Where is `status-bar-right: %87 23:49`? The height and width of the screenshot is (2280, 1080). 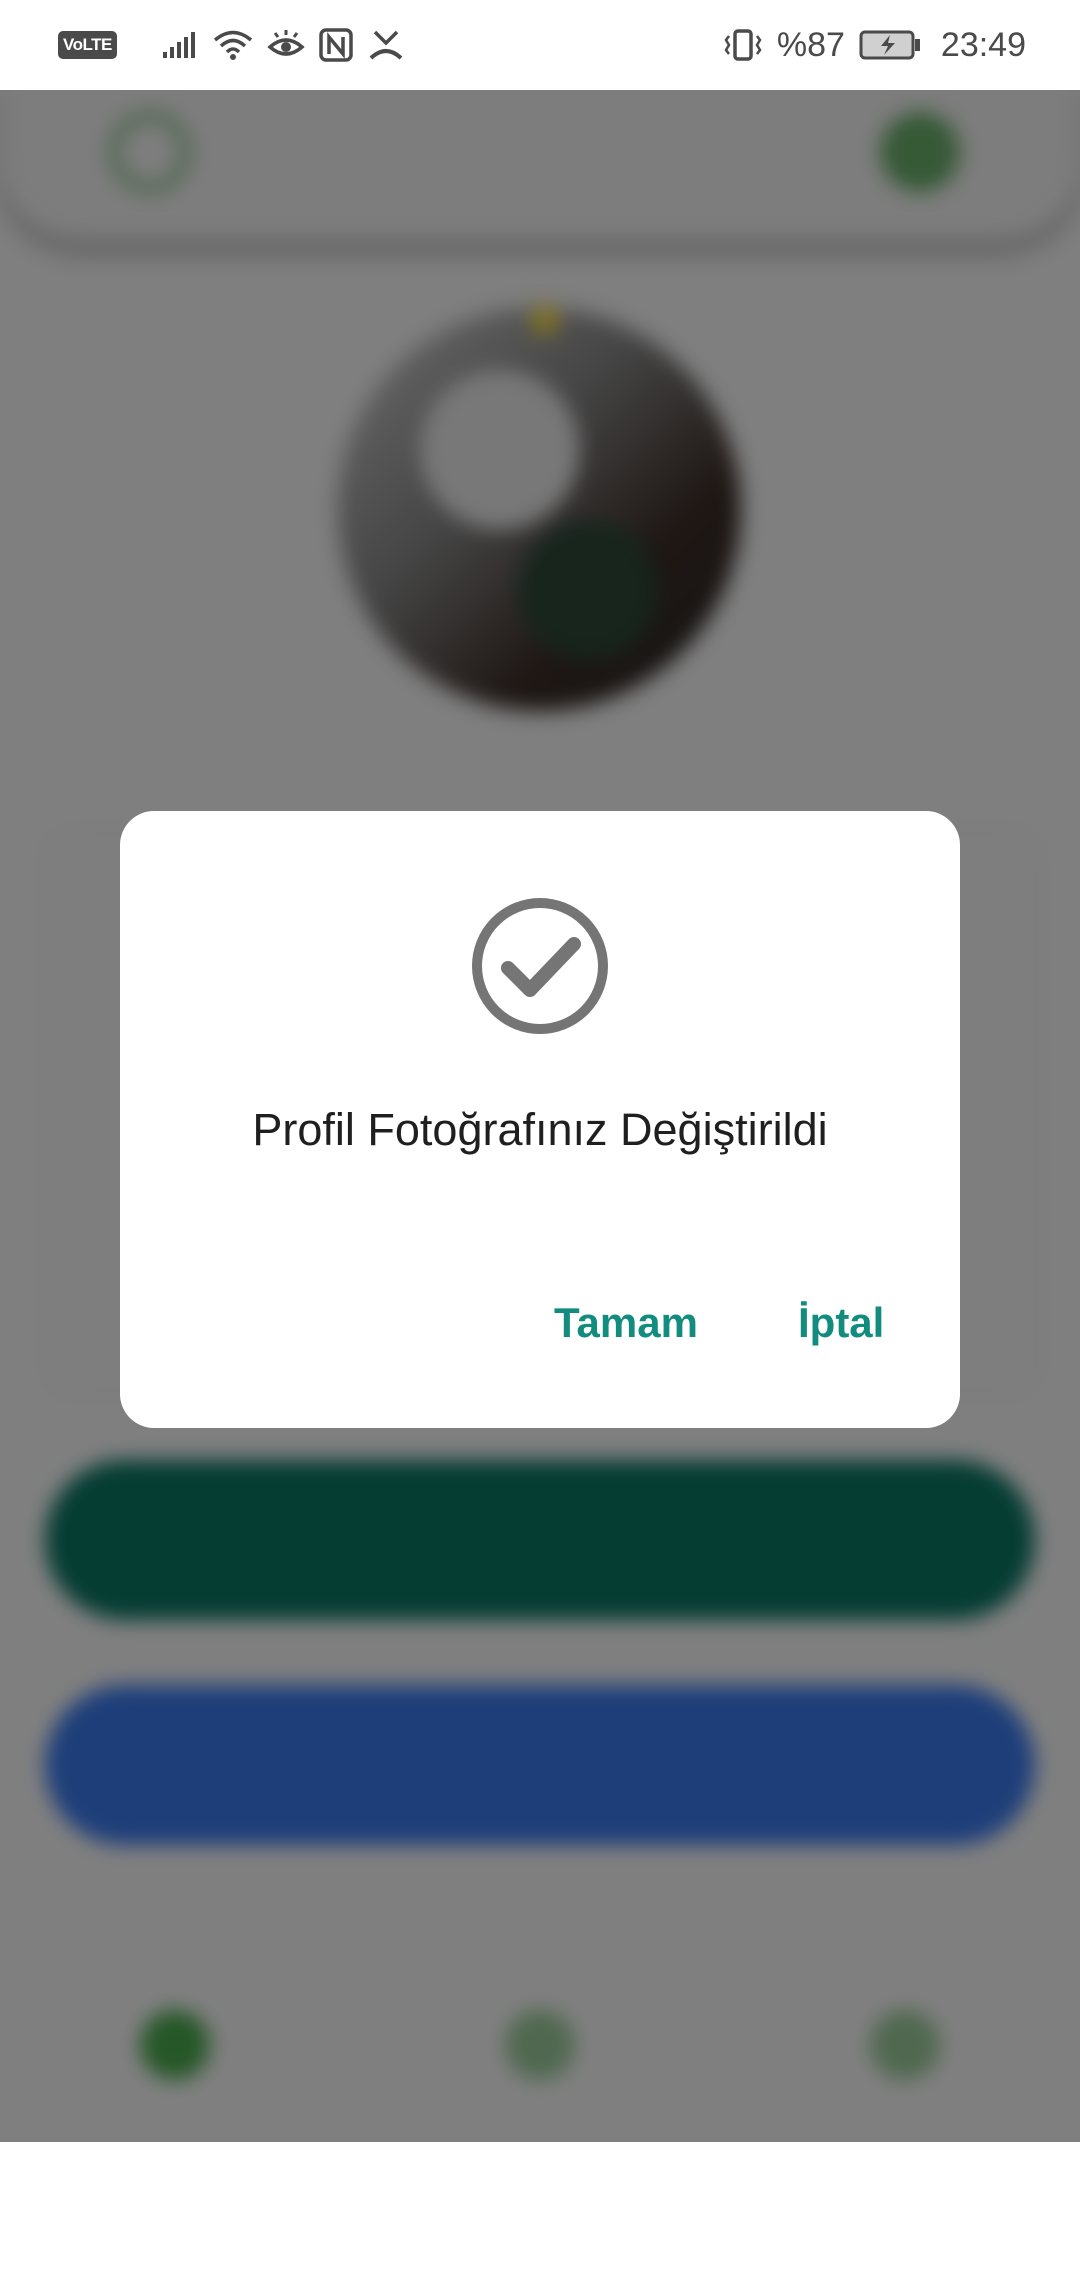 status-bar-right: %87 23:49 is located at coordinates (874, 45).